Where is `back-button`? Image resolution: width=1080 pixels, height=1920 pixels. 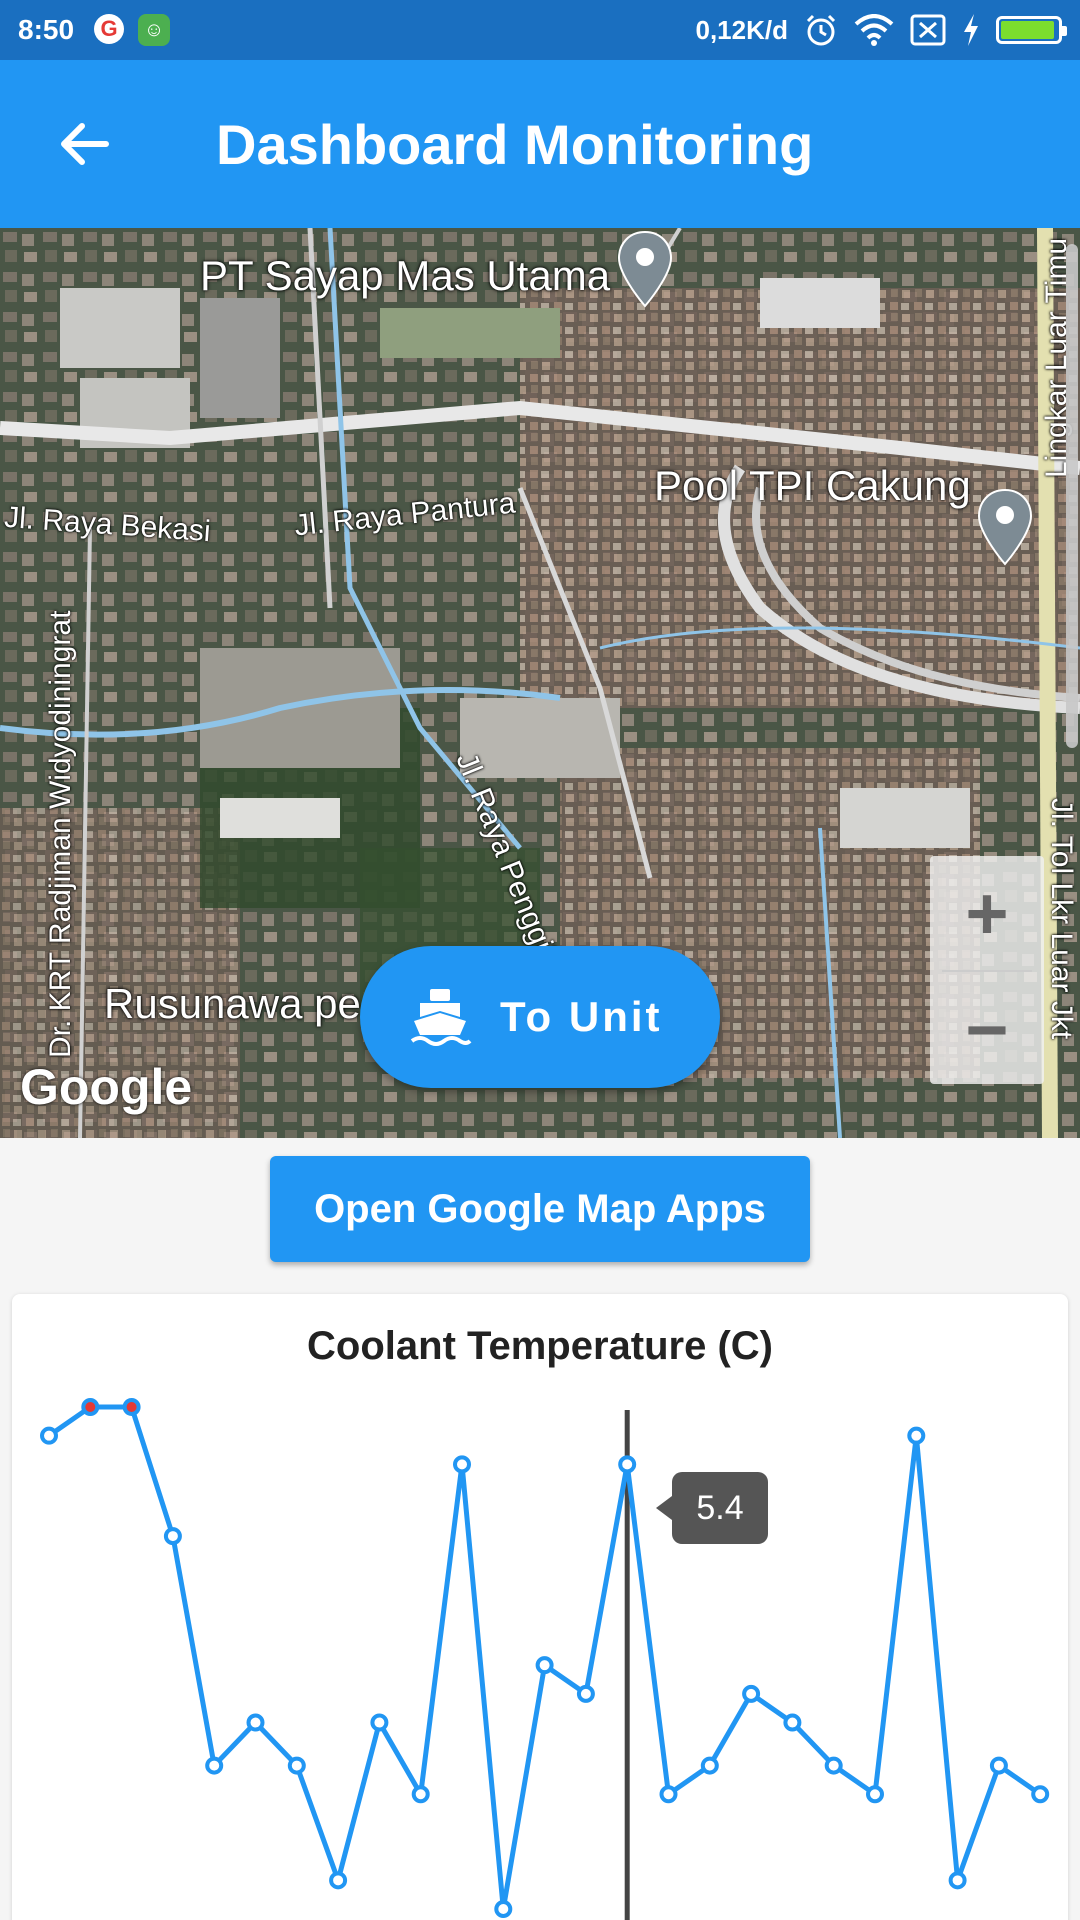
back-button is located at coordinates (84, 144).